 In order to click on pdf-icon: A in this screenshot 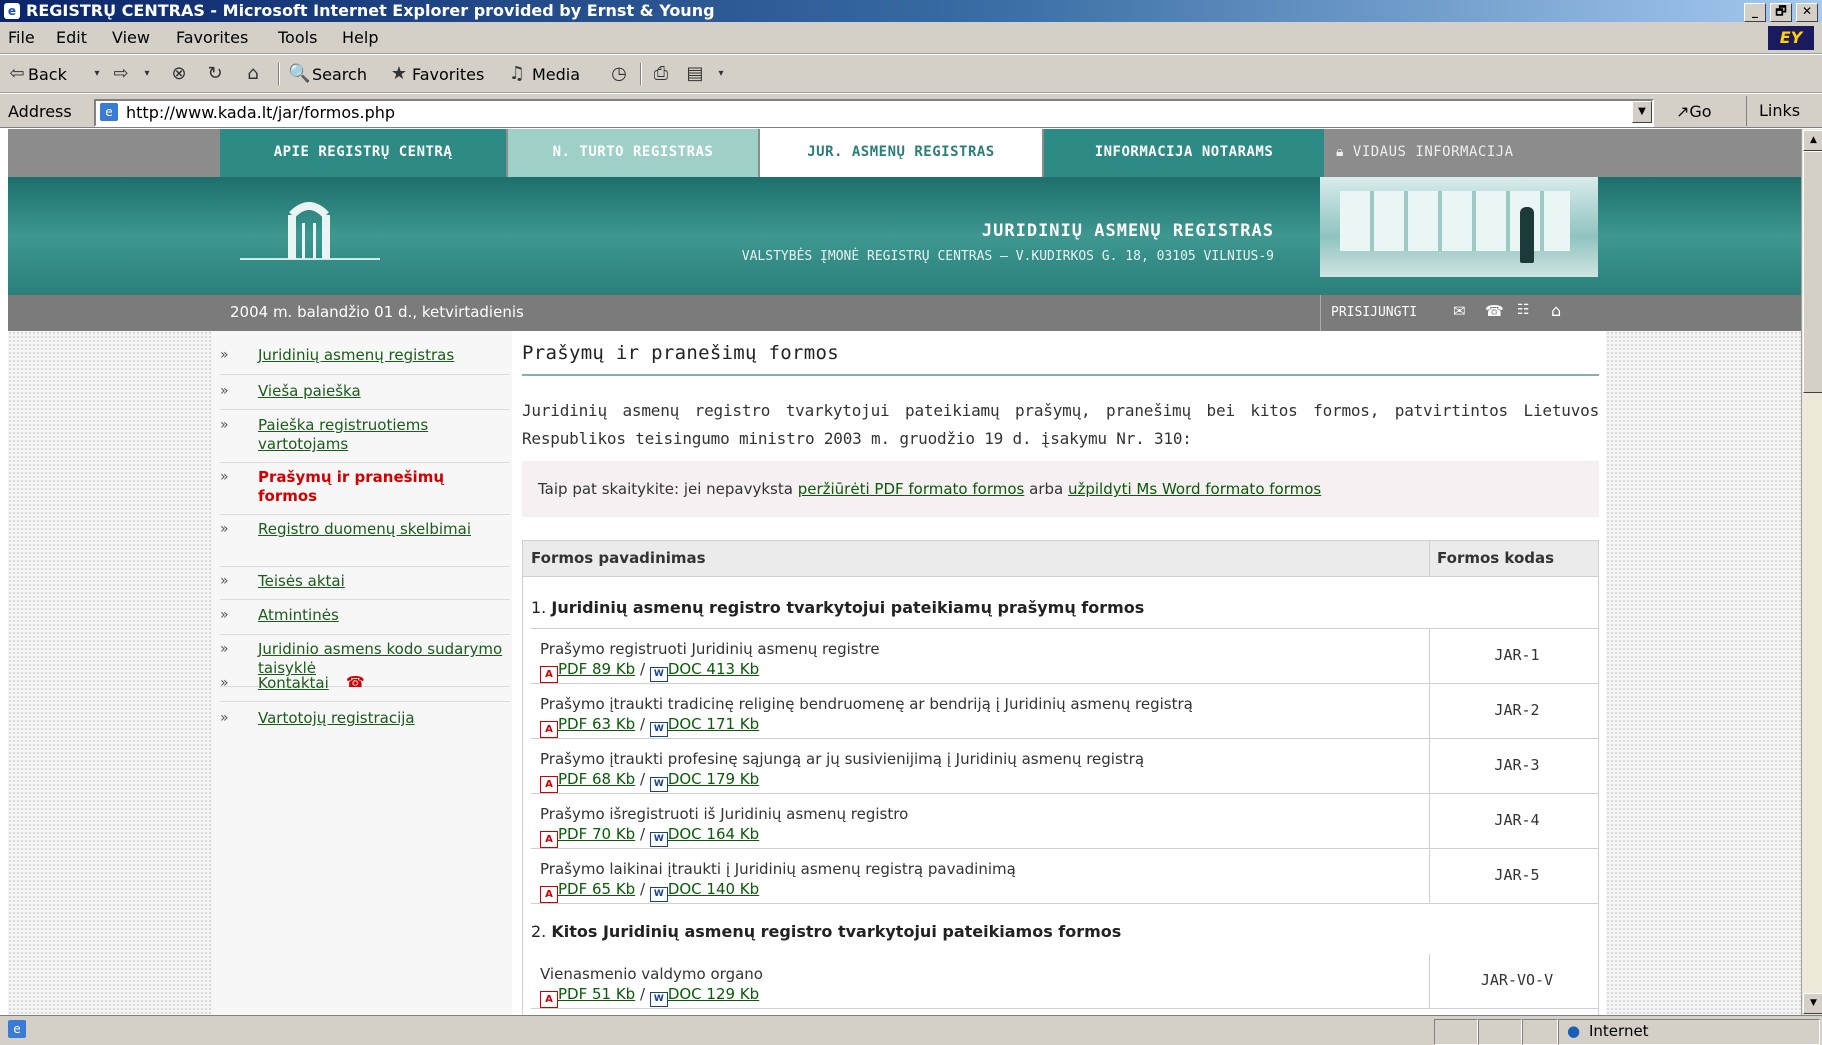, I will do `click(549, 729)`.